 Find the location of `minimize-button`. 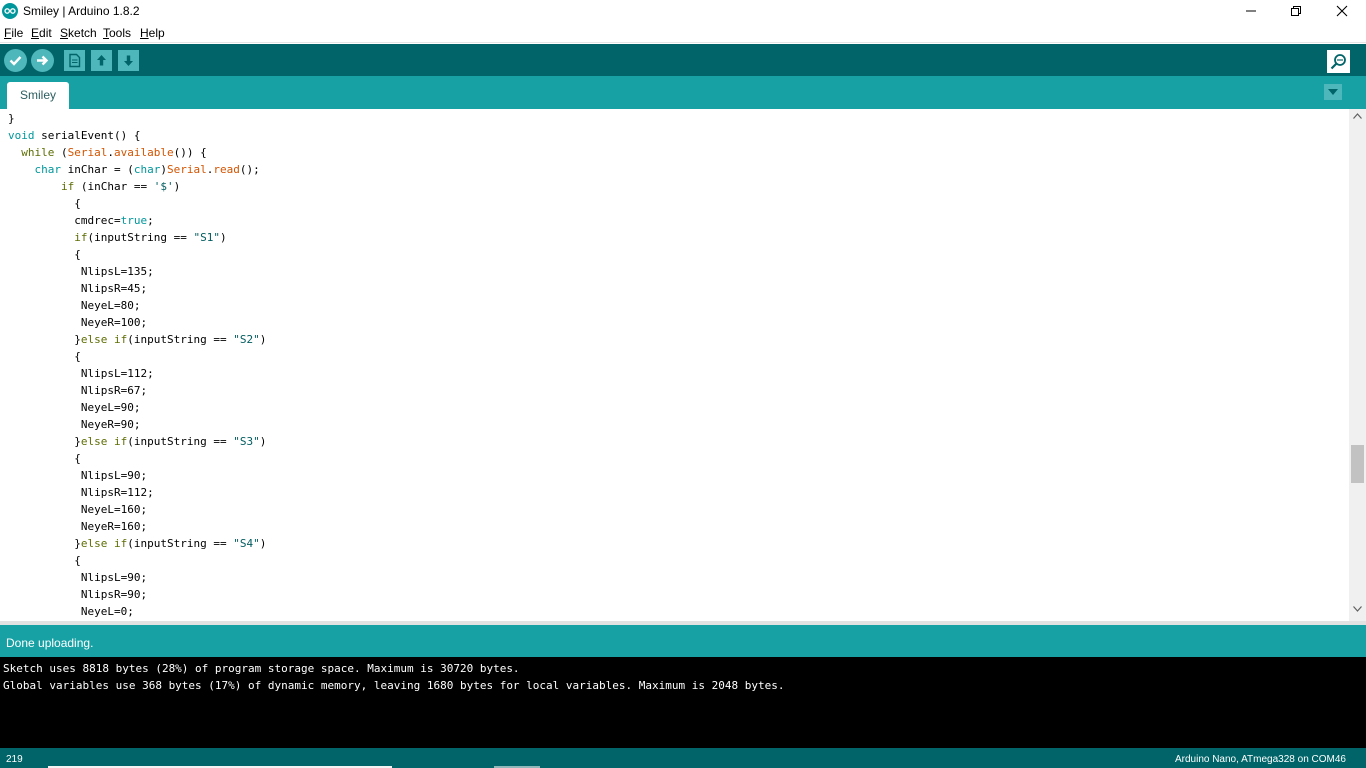

minimize-button is located at coordinates (1251, 11).